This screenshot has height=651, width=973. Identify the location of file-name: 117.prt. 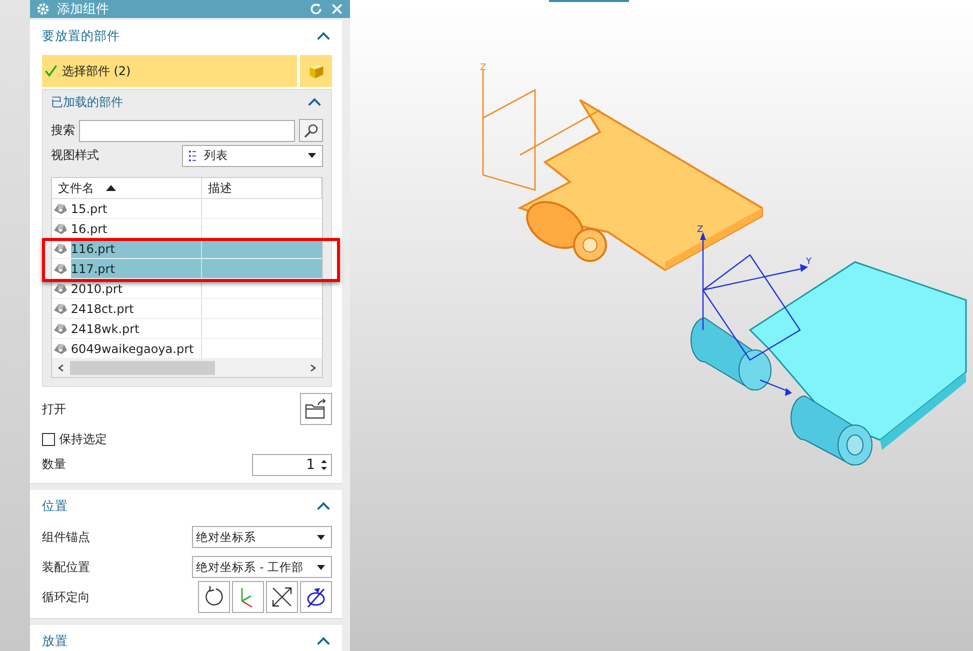
(135, 268).